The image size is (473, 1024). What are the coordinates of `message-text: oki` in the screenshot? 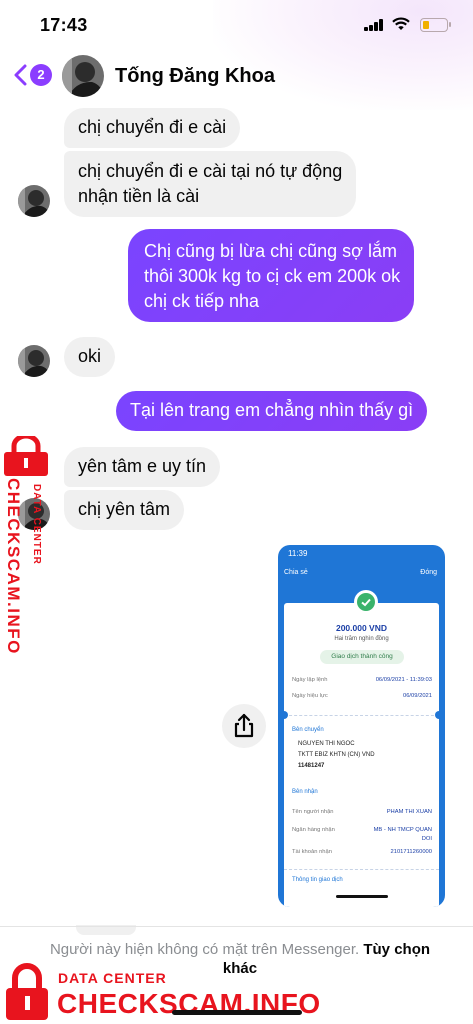 It's located at (90, 356).